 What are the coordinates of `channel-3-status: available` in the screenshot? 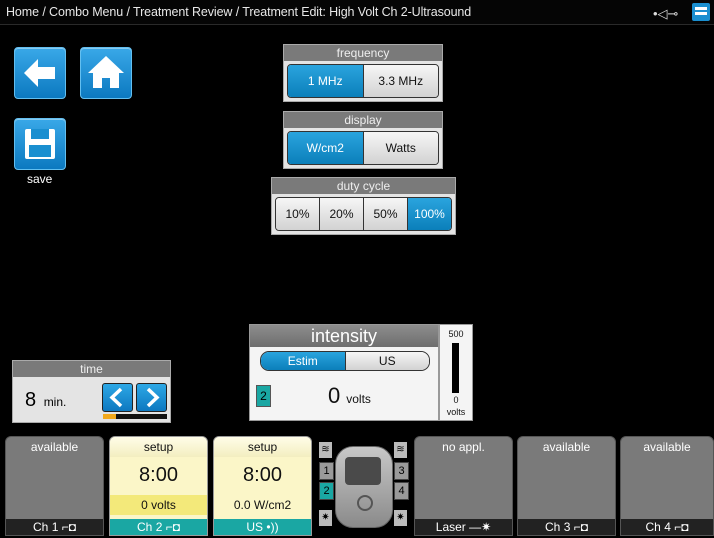 It's located at (566, 447).